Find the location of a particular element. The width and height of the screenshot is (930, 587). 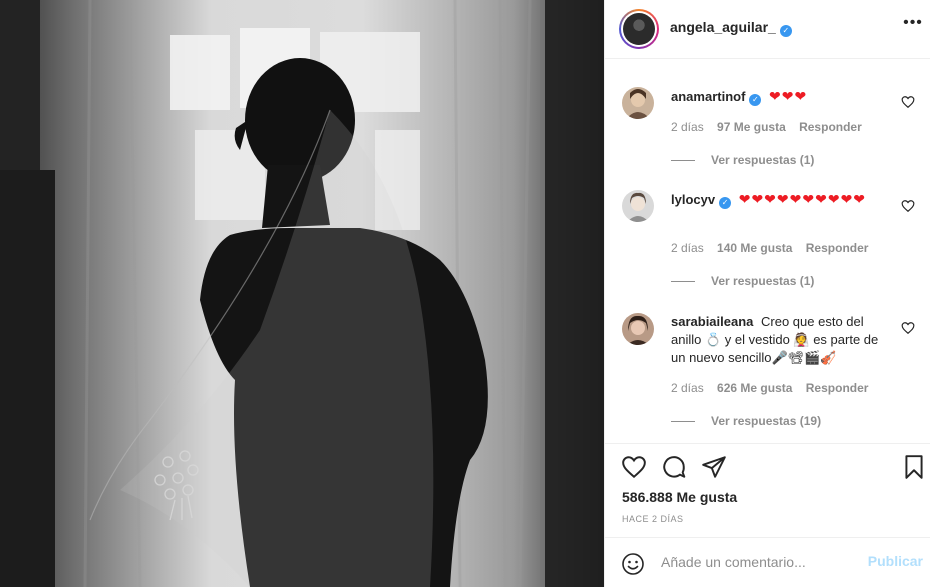

author-avatar is located at coordinates (639, 29).